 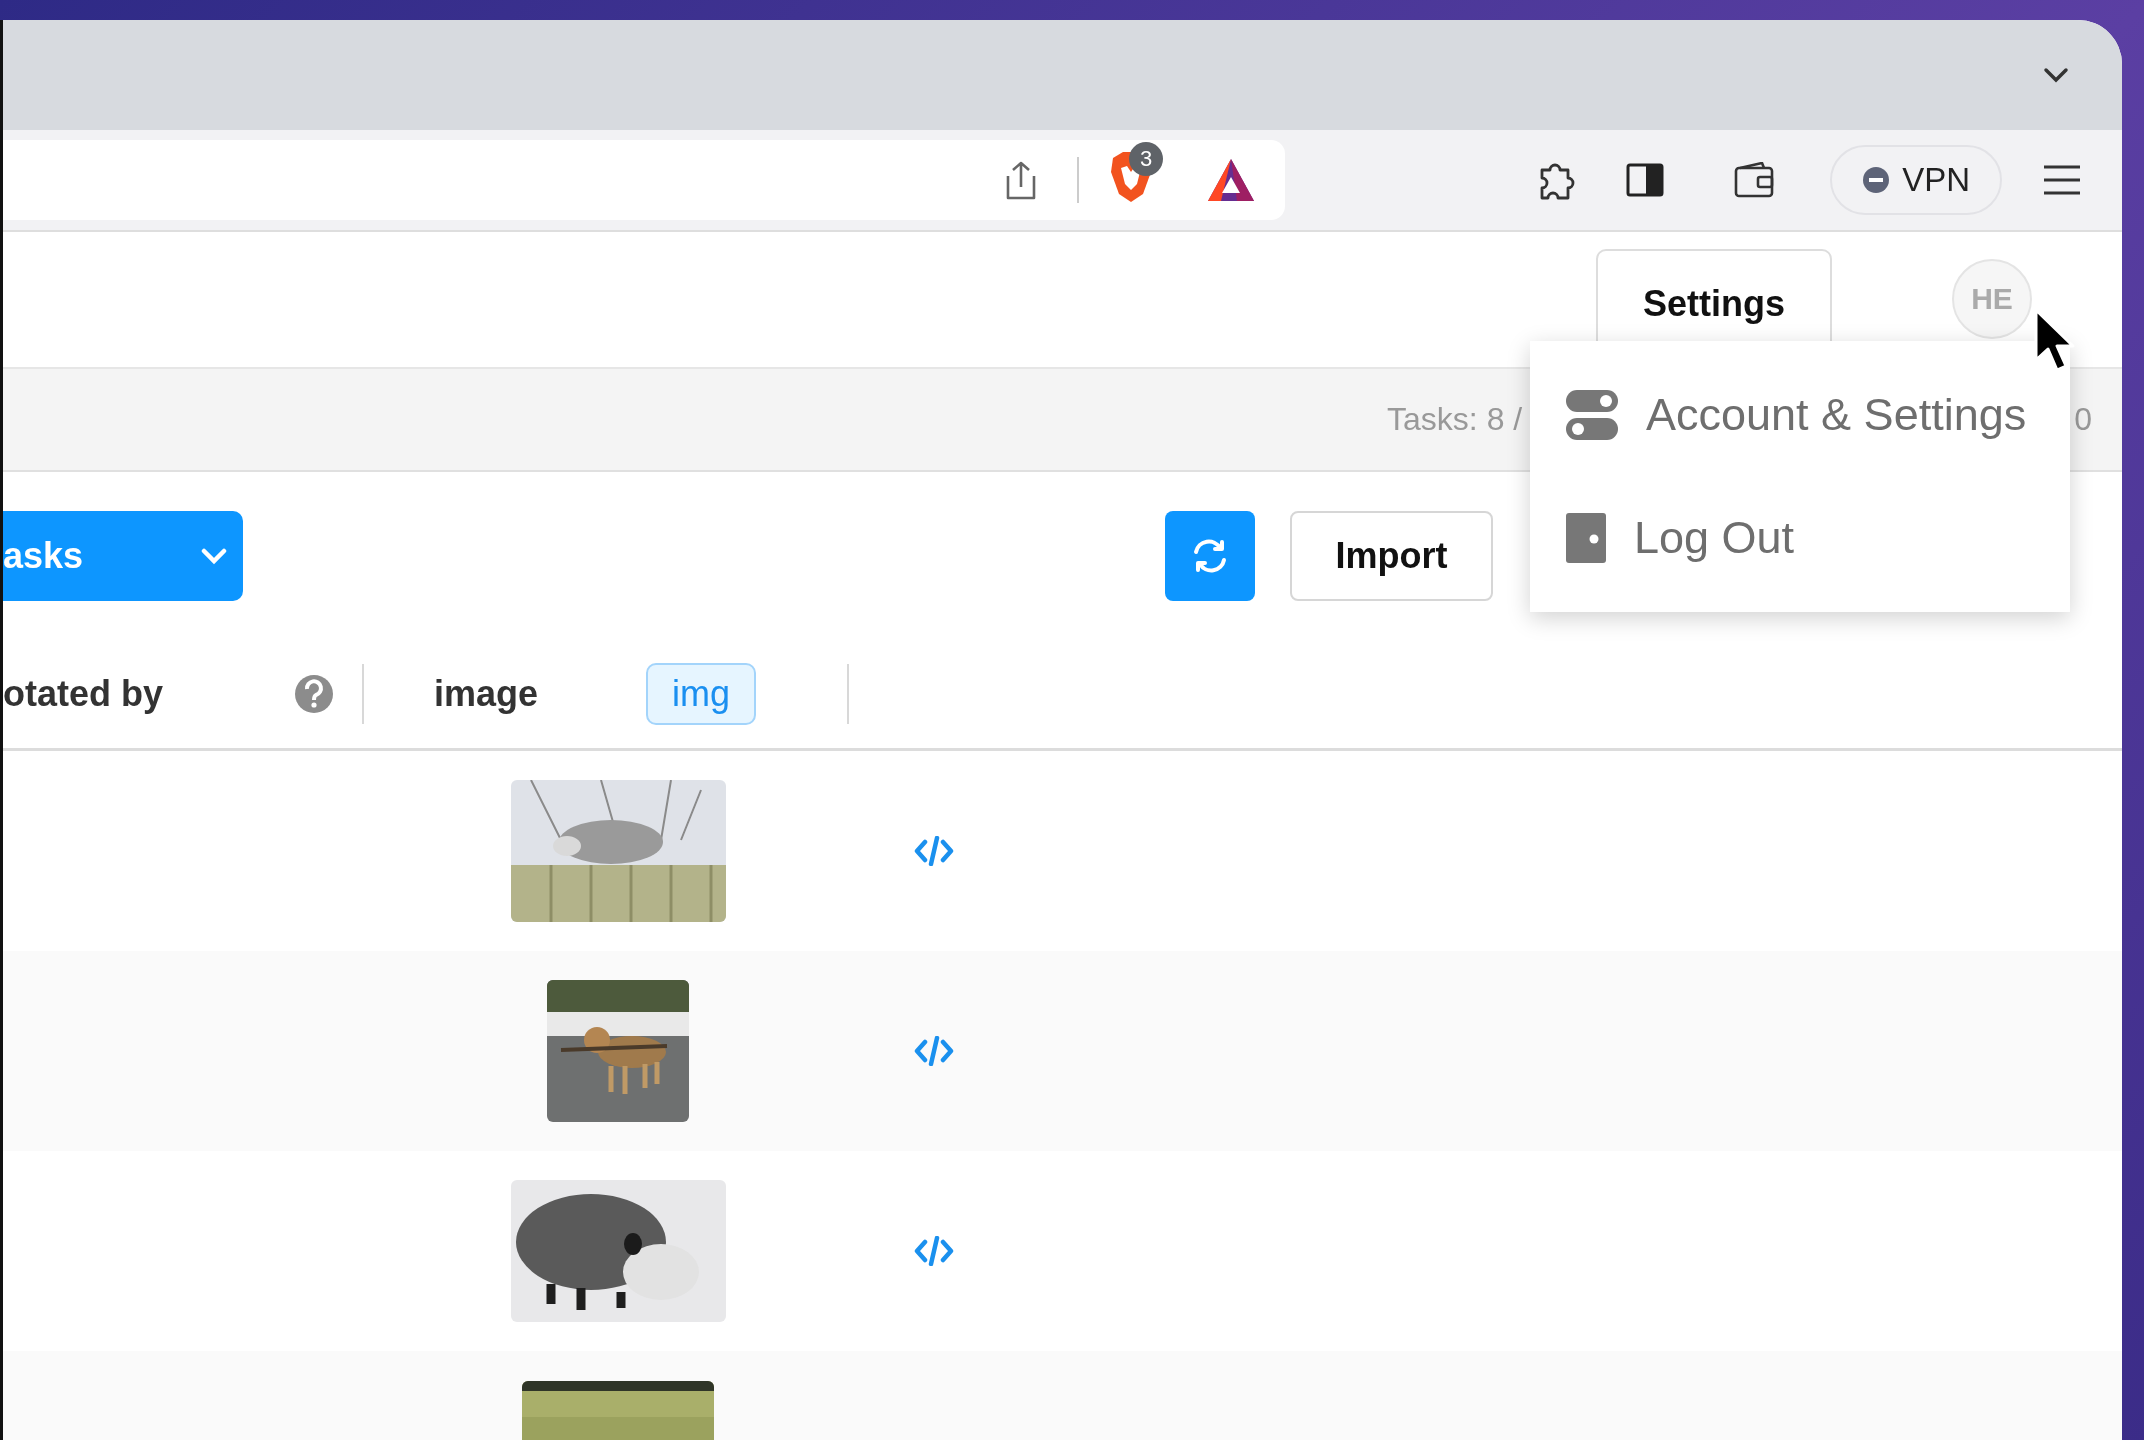 What do you see at coordinates (1800, 414) in the screenshot?
I see `menu-item: Account & Settings` at bounding box center [1800, 414].